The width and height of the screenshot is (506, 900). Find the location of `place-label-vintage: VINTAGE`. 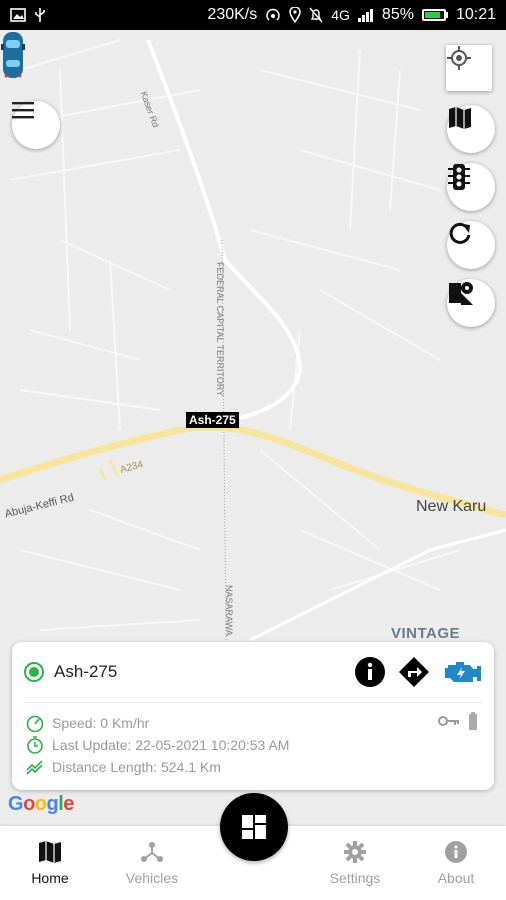

place-label-vintage: VINTAGE is located at coordinates (426, 633).